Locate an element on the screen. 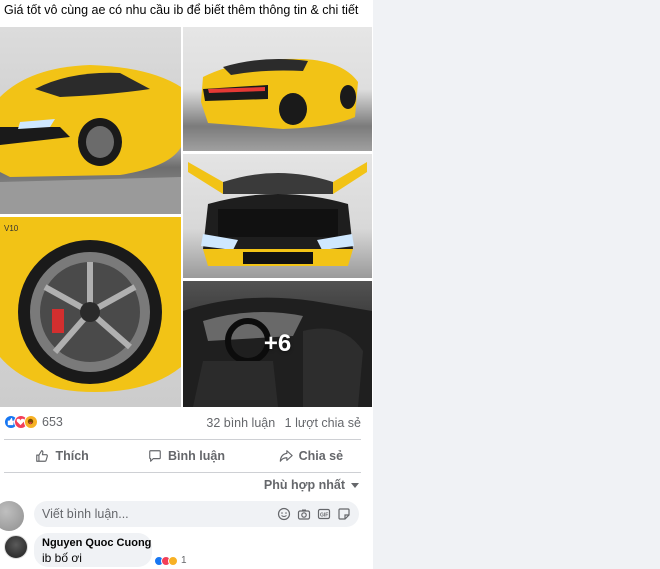 Image resolution: width=660 pixels, height=569 pixels. like-button: Thích is located at coordinates (62, 456).